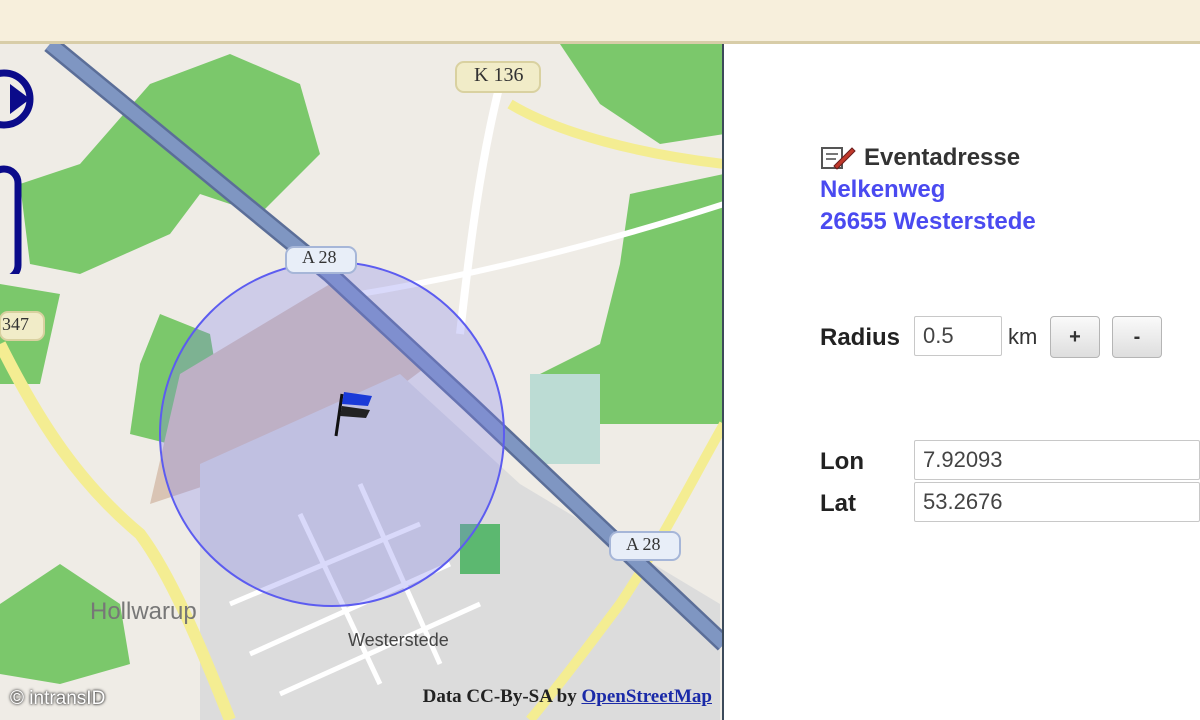 Image resolution: width=1200 pixels, height=720 pixels. Describe the element at coordinates (15, 324) in the screenshot. I see `road-label-347: 347` at that location.